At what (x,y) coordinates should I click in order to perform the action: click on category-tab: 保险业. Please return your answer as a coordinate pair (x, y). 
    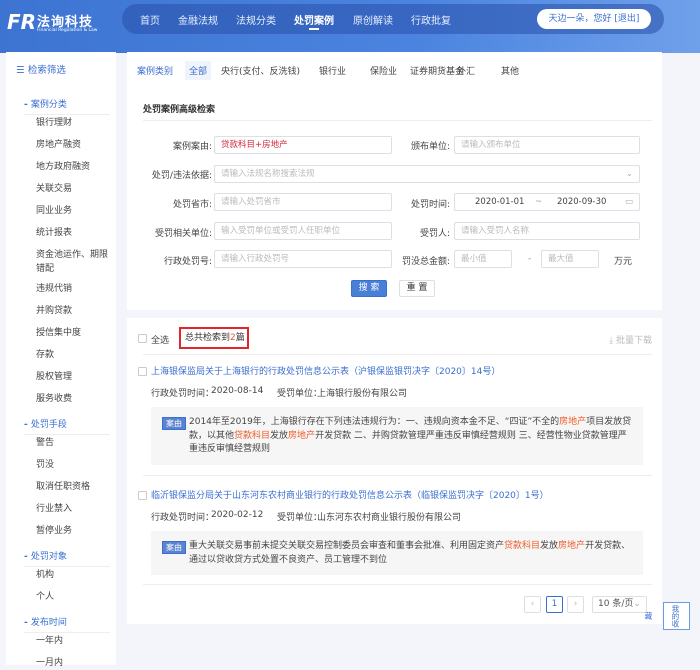
    Looking at the image, I should click on (383, 70).